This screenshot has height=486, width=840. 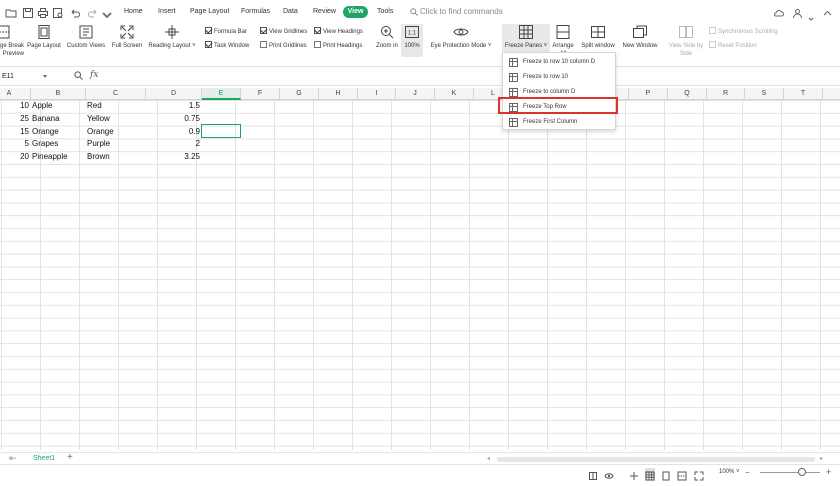 What do you see at coordinates (42, 106) in the screenshot?
I see `table-cell: Apple` at bounding box center [42, 106].